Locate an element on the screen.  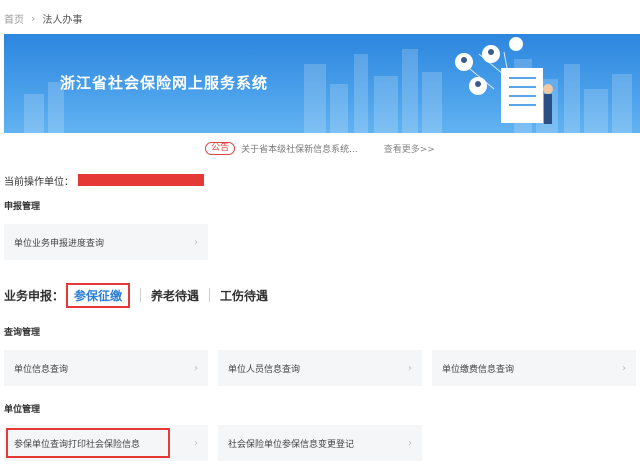
banner-title: 浙江省社会保险网上服务系统 is located at coordinates (164, 83).